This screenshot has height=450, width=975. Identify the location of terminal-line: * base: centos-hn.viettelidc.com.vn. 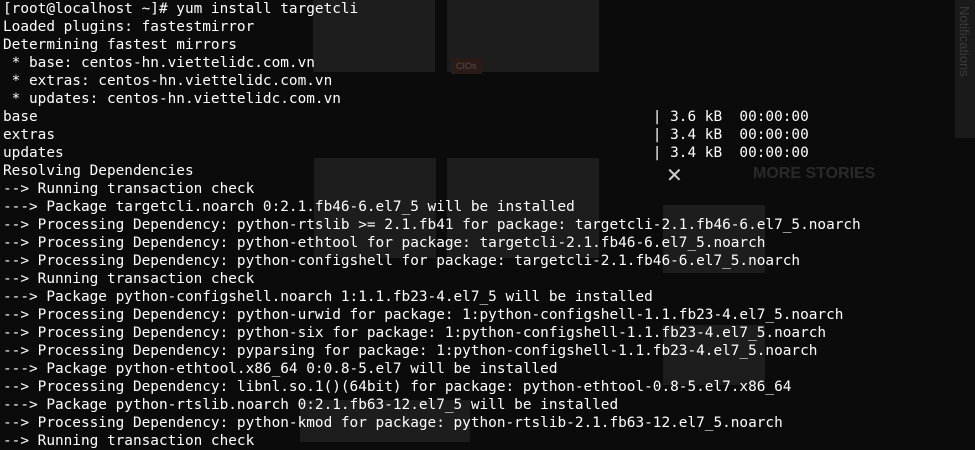
(159, 63).